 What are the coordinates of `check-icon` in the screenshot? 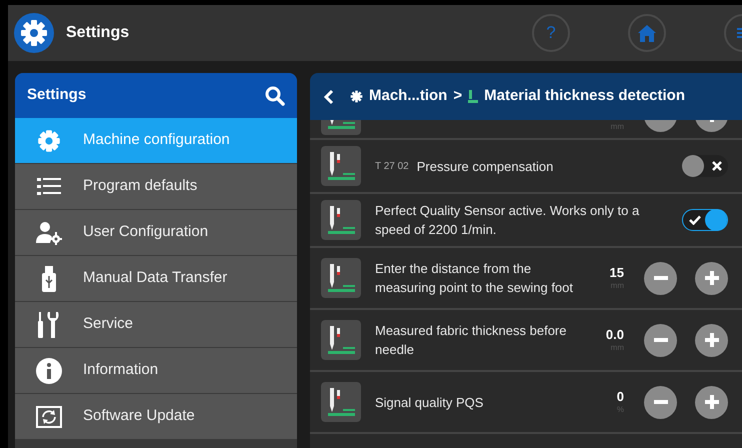 It's located at (695, 220).